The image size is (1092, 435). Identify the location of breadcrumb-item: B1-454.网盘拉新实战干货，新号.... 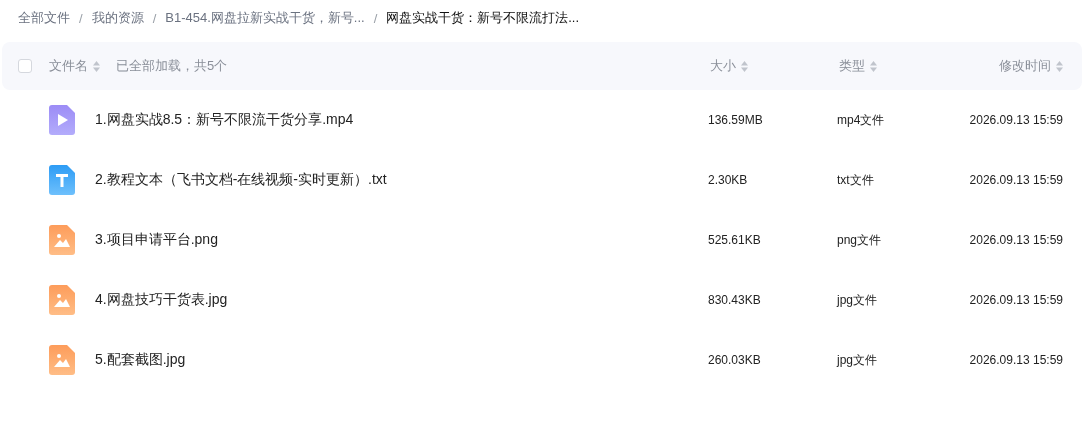
(265, 18).